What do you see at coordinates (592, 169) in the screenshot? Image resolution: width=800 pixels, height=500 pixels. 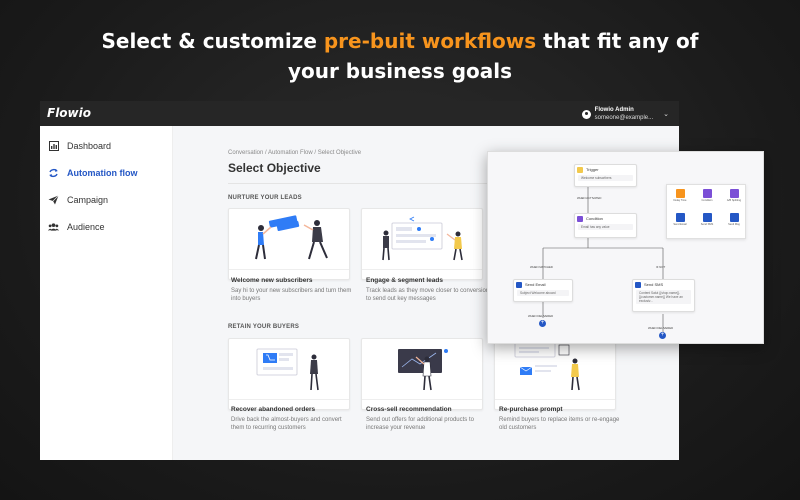 I see `node-title: Trigger` at bounding box center [592, 169].